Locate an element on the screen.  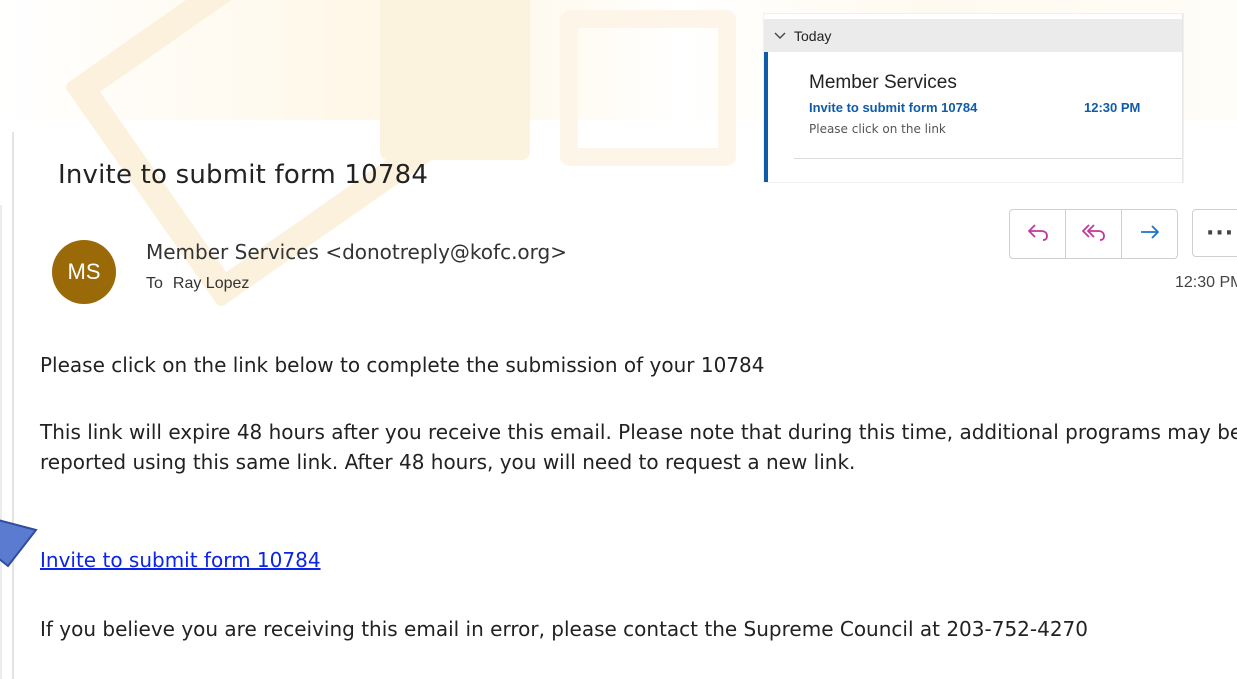
reply-icon is located at coordinates (1038, 234).